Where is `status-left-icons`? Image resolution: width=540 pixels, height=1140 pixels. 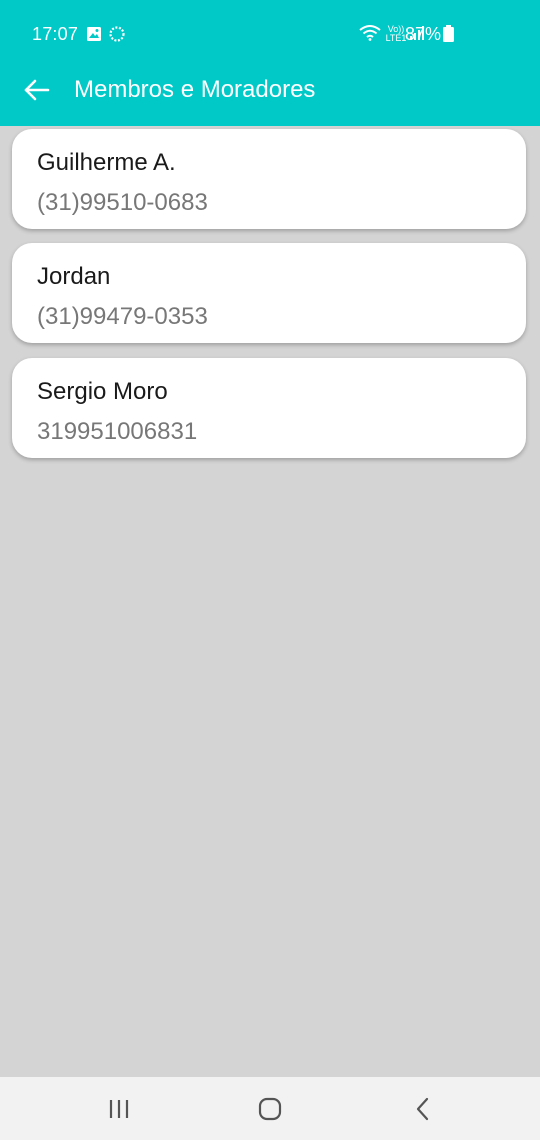 status-left-icons is located at coordinates (106, 36).